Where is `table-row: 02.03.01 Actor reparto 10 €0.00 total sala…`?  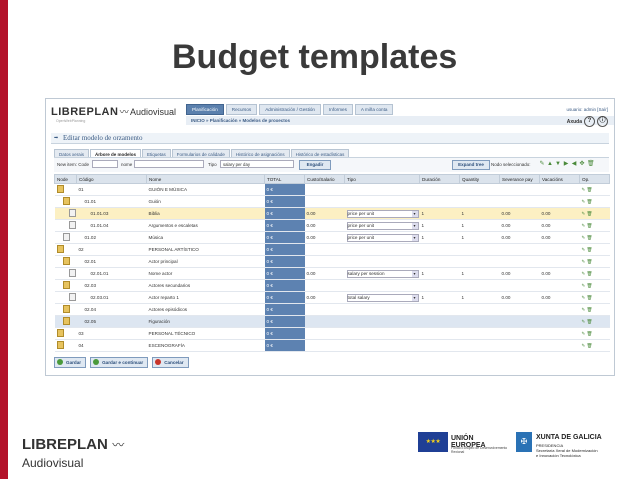
table-row: 02.03.01 Actor reparto 10 €0.00 total sala… is located at coordinates (332, 297).